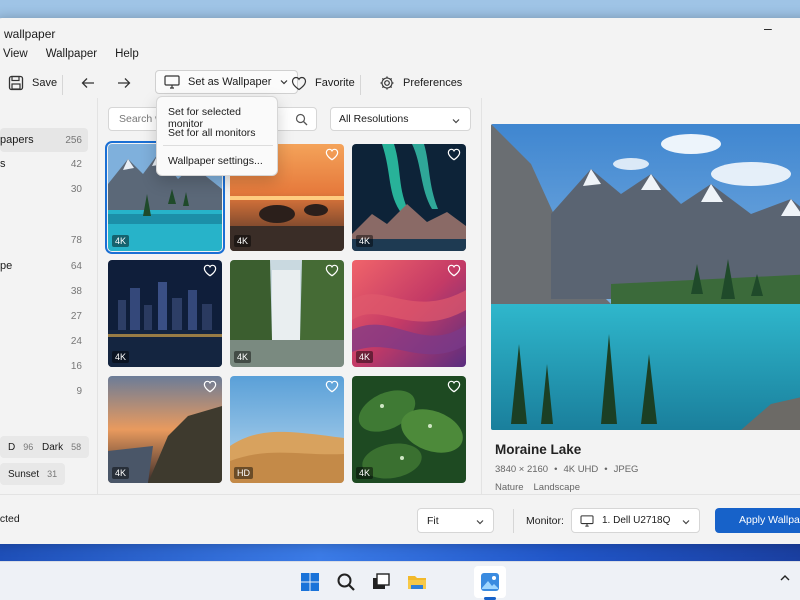  What do you see at coordinates (455, 520) in the screenshot?
I see `fit-mode-select: Fit` at bounding box center [455, 520].